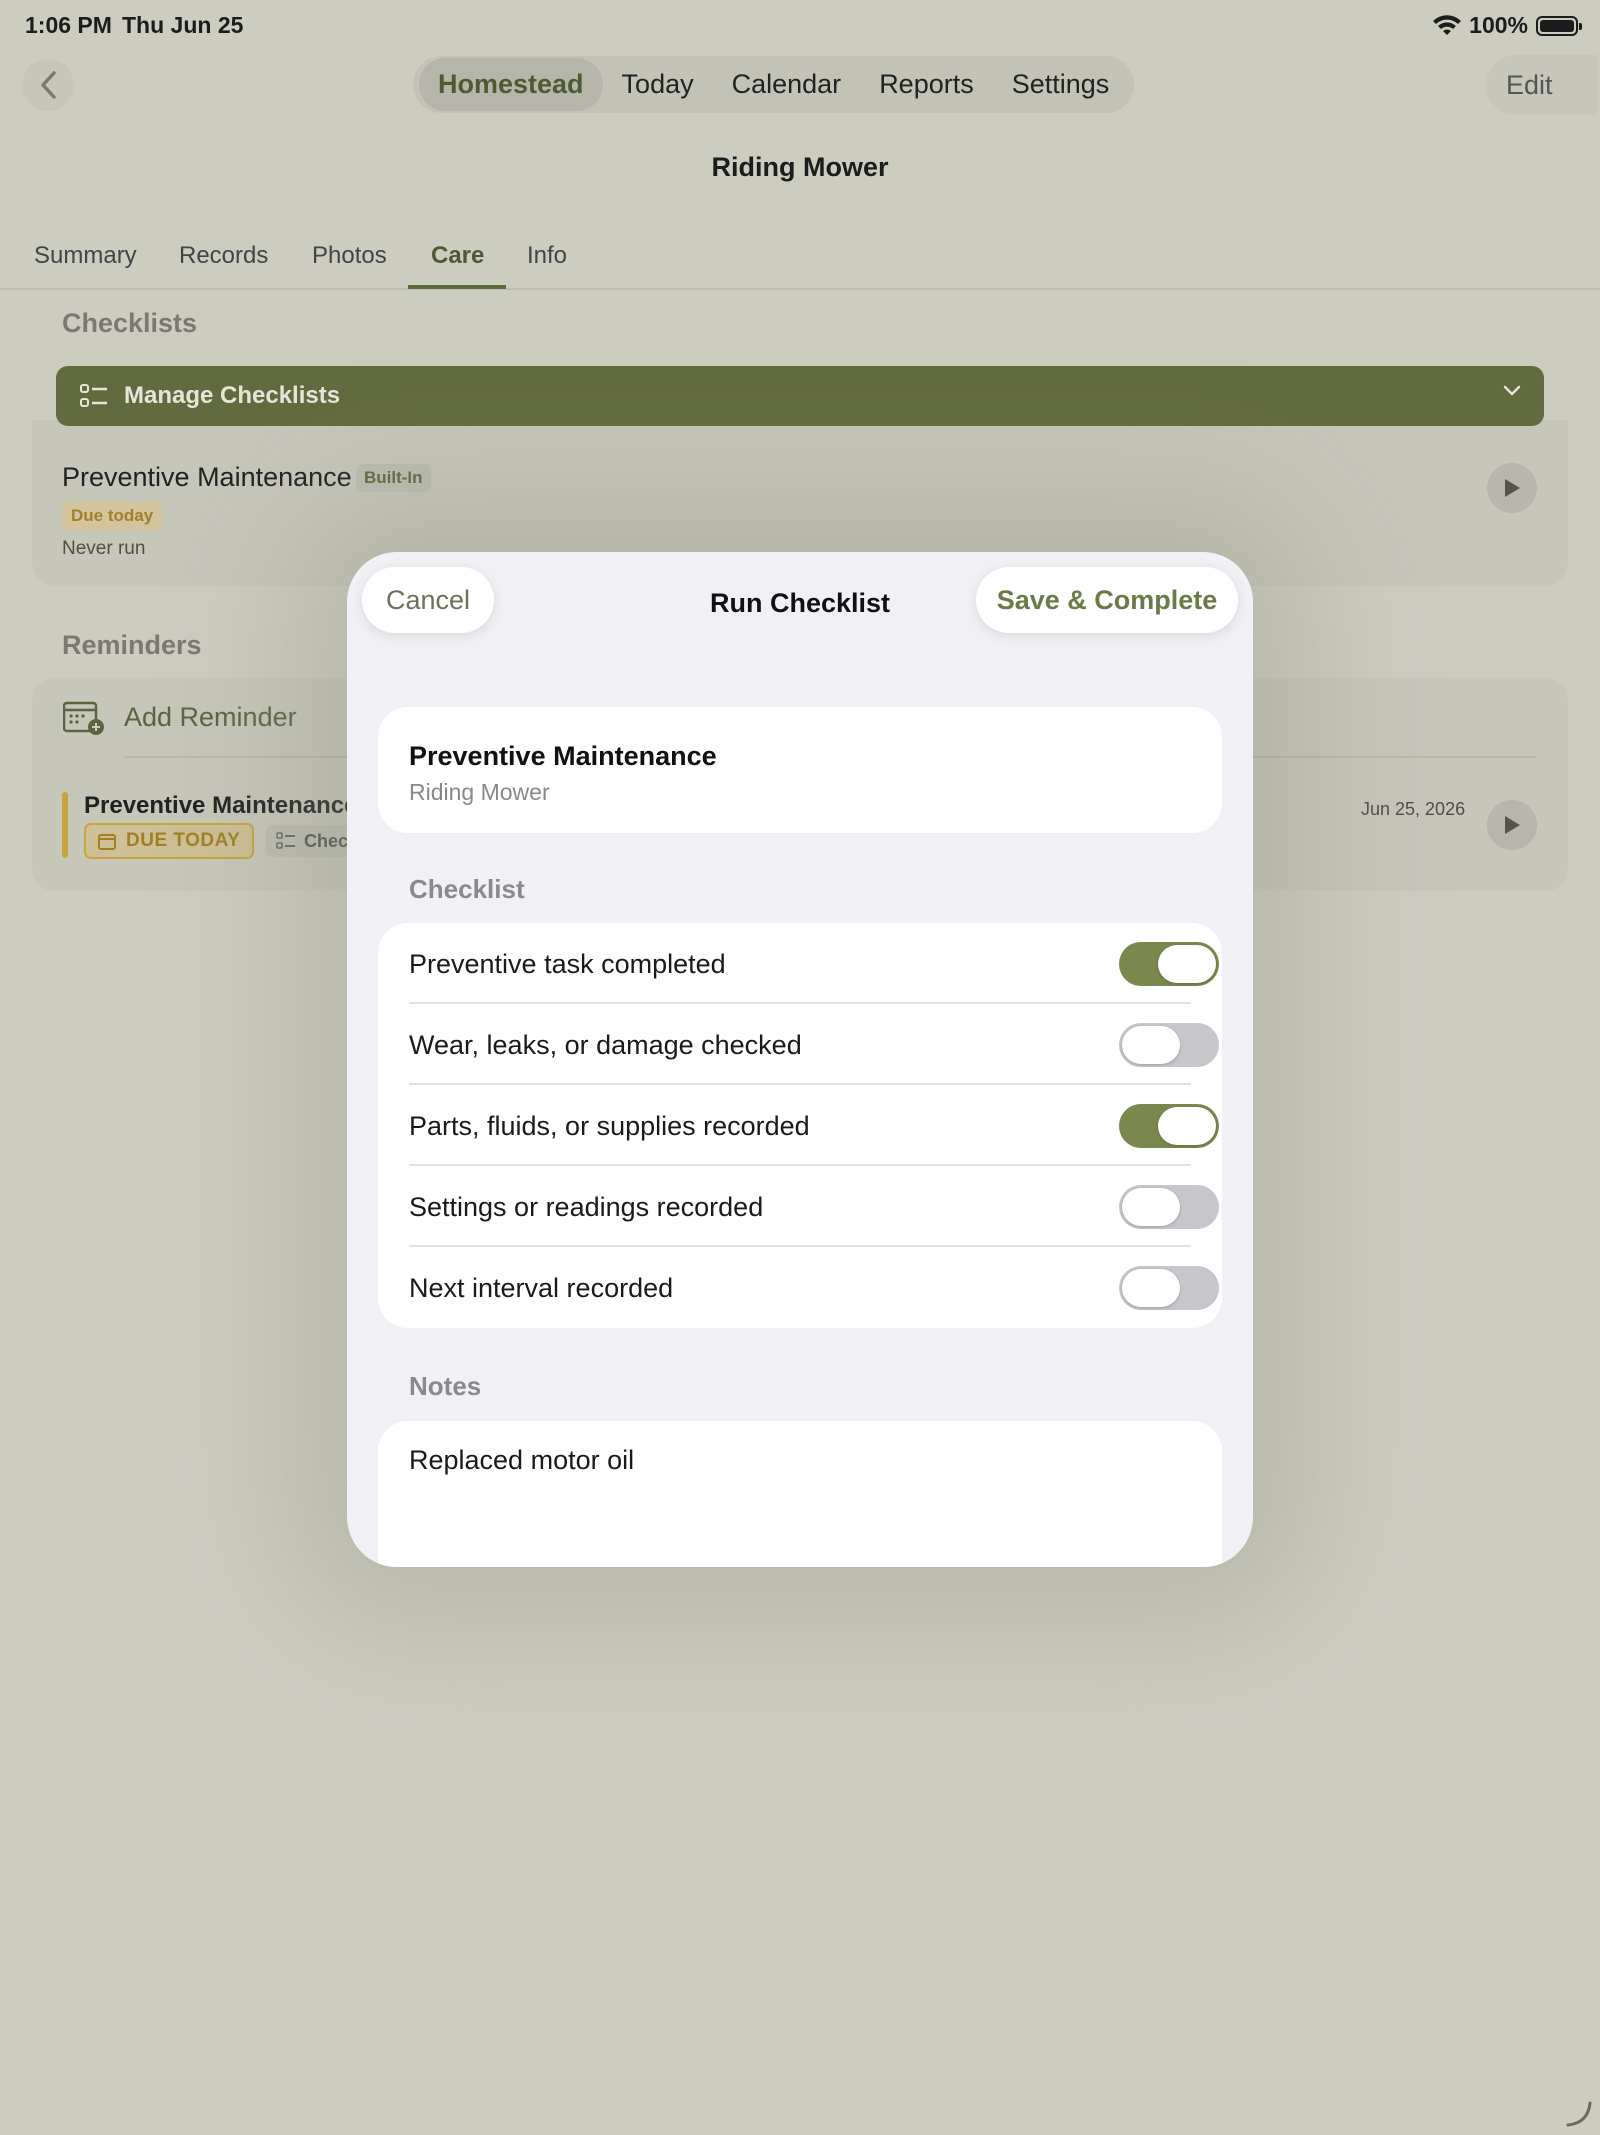  What do you see at coordinates (547, 256) in the screenshot?
I see `subtab-info: Info` at bounding box center [547, 256].